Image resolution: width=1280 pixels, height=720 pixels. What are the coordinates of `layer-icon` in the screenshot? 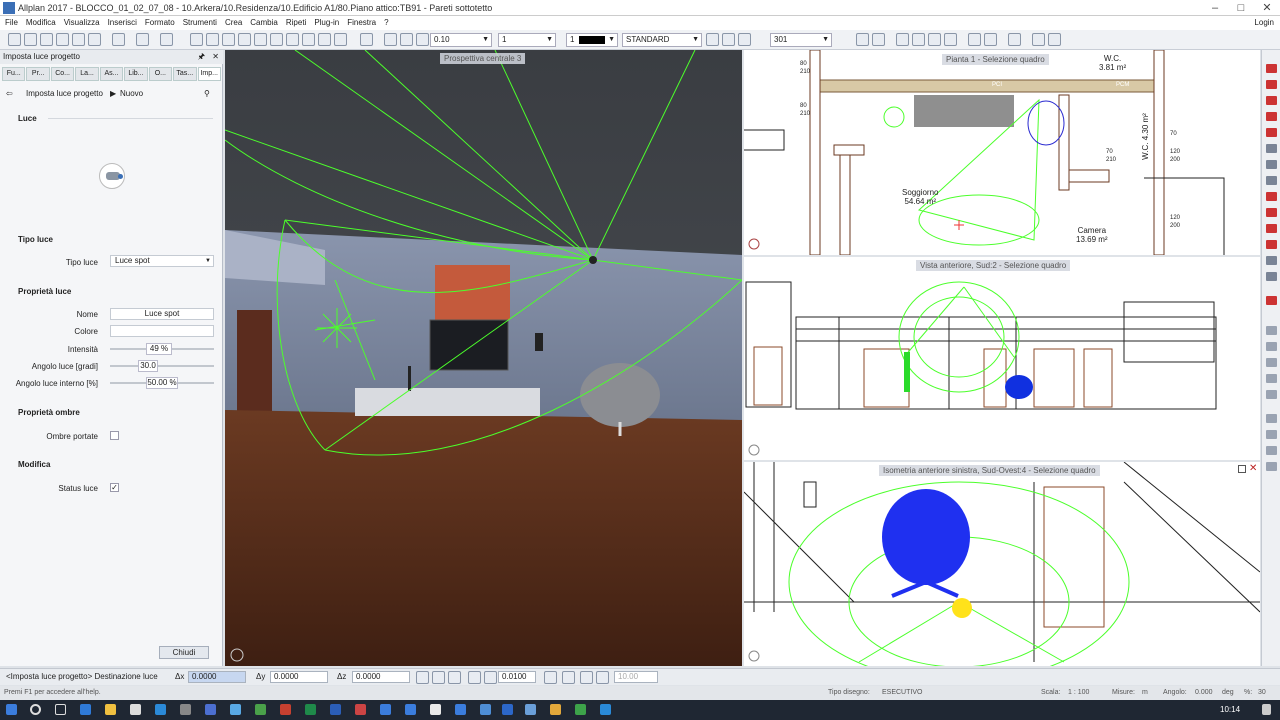 It's located at (340, 39).